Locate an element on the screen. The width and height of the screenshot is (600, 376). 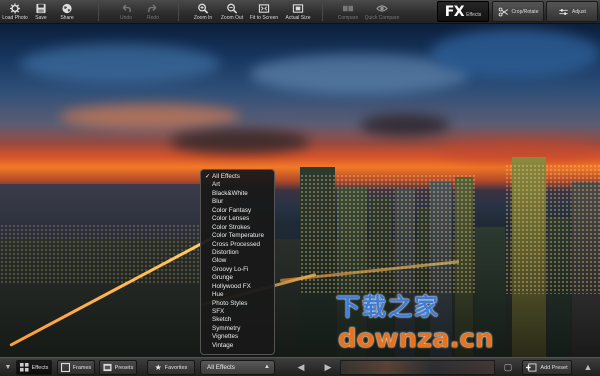
preset-view-button: ▢ is located at coordinates (508, 367).